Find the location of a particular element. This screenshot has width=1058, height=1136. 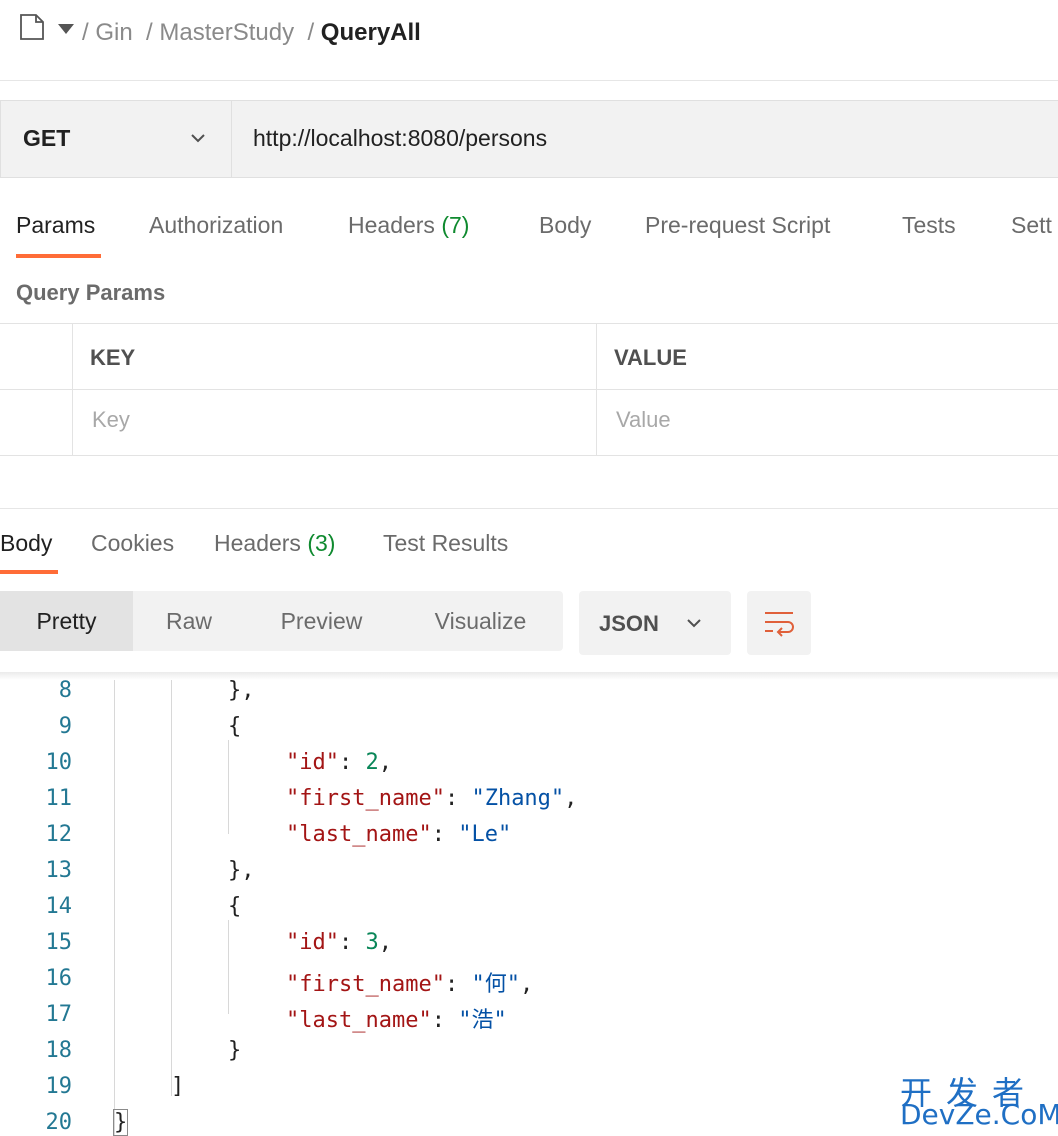

code-line: "last_name": "Le" is located at coordinates (399, 834).